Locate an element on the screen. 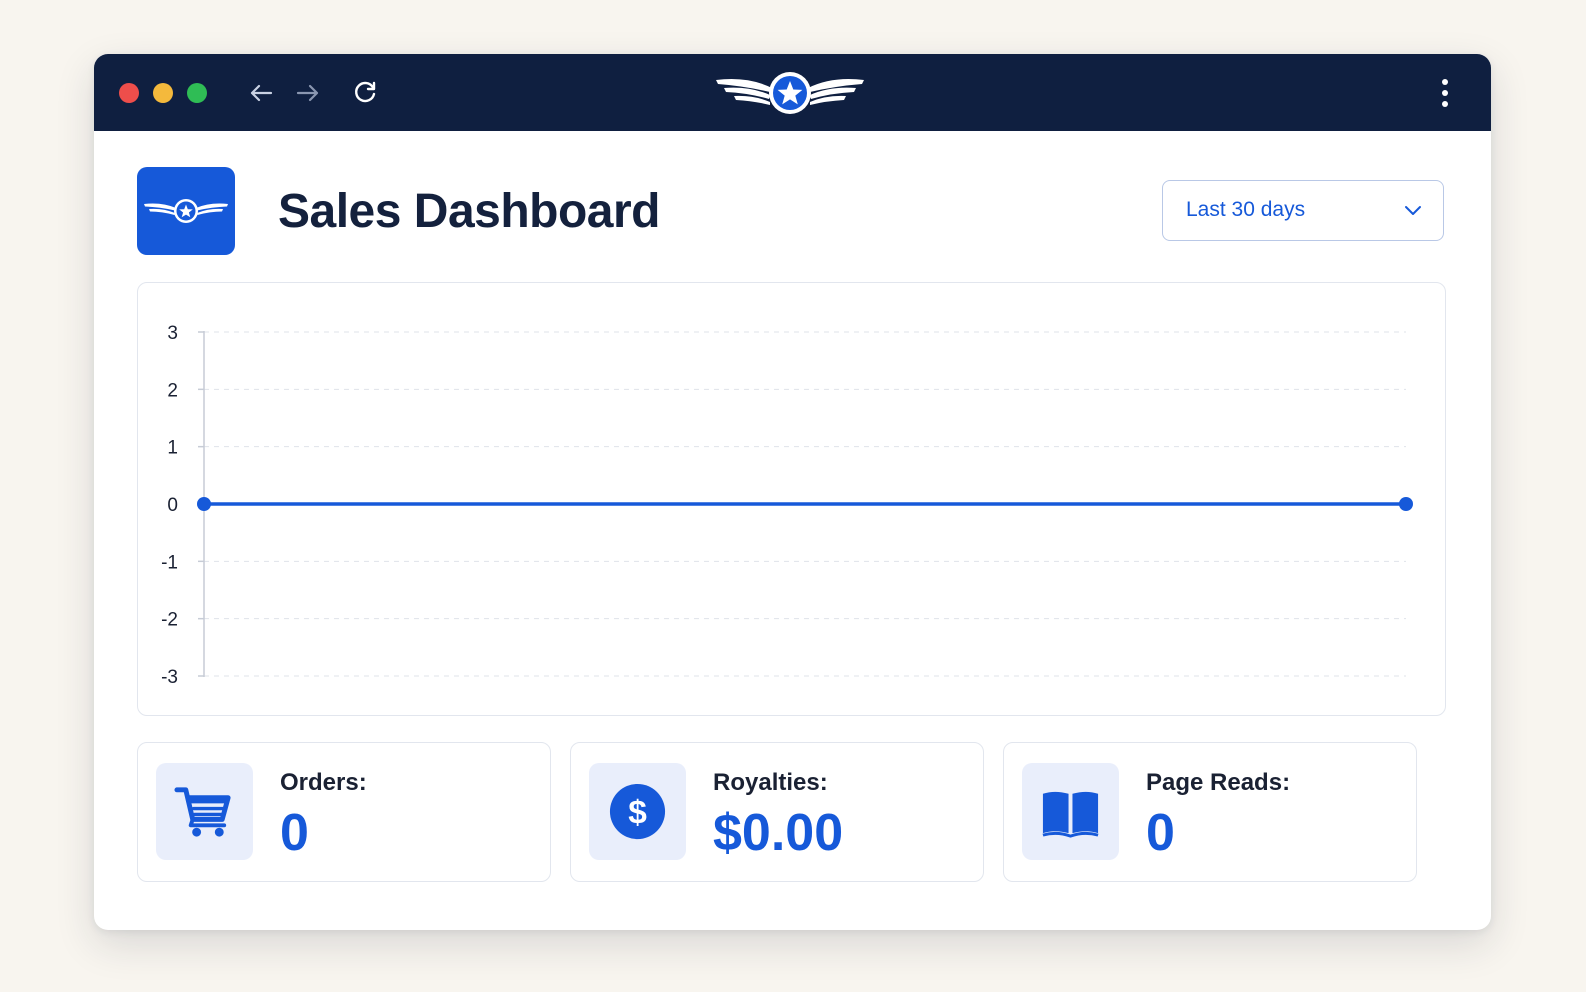  date-range-value: Last 30 days is located at coordinates (1246, 209).